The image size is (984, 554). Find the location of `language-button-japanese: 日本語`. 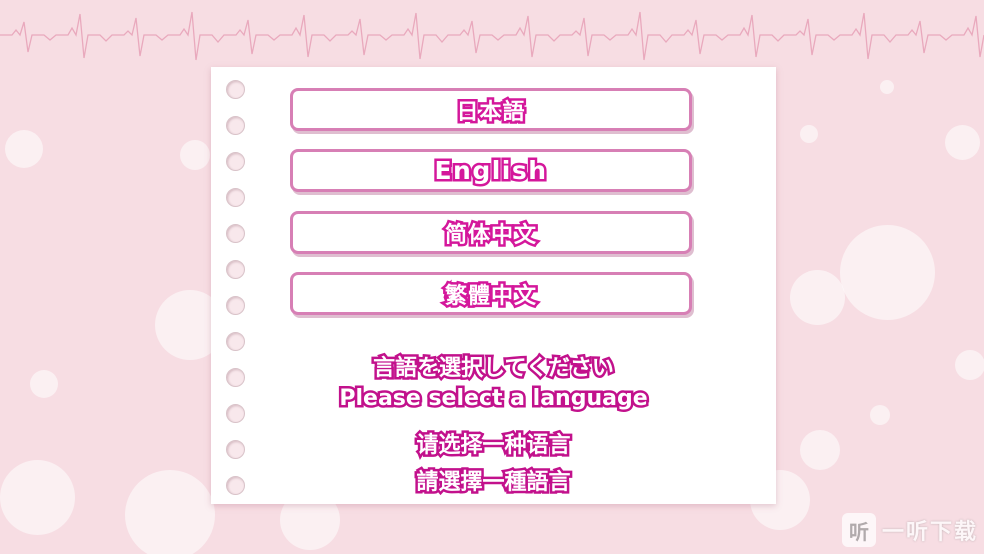

language-button-japanese: 日本語 is located at coordinates (491, 109).